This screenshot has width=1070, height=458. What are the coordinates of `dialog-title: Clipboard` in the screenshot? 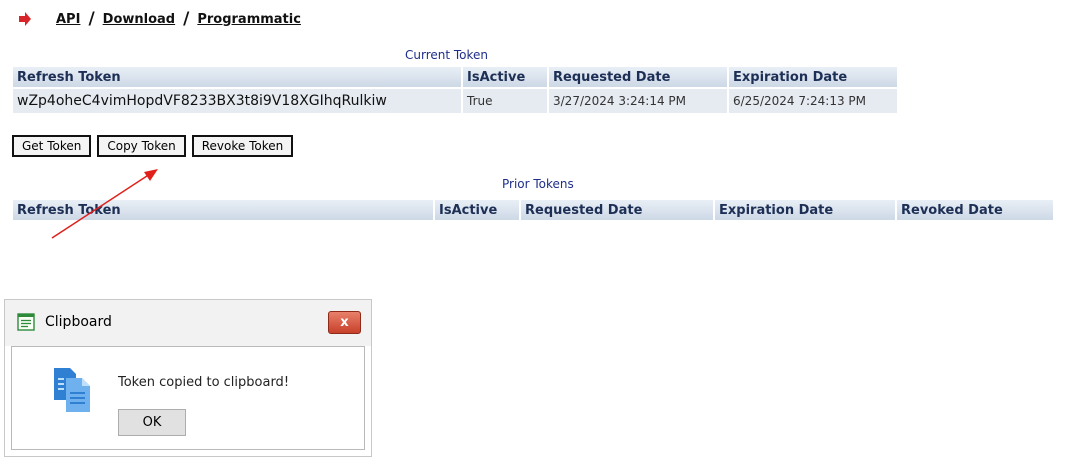 It's located at (78, 322).